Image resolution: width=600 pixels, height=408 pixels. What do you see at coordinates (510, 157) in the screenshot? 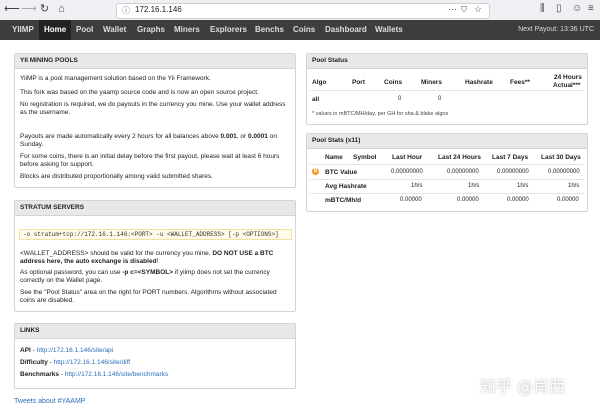
I see `col-last-7d: Last 7 Days` at bounding box center [510, 157].